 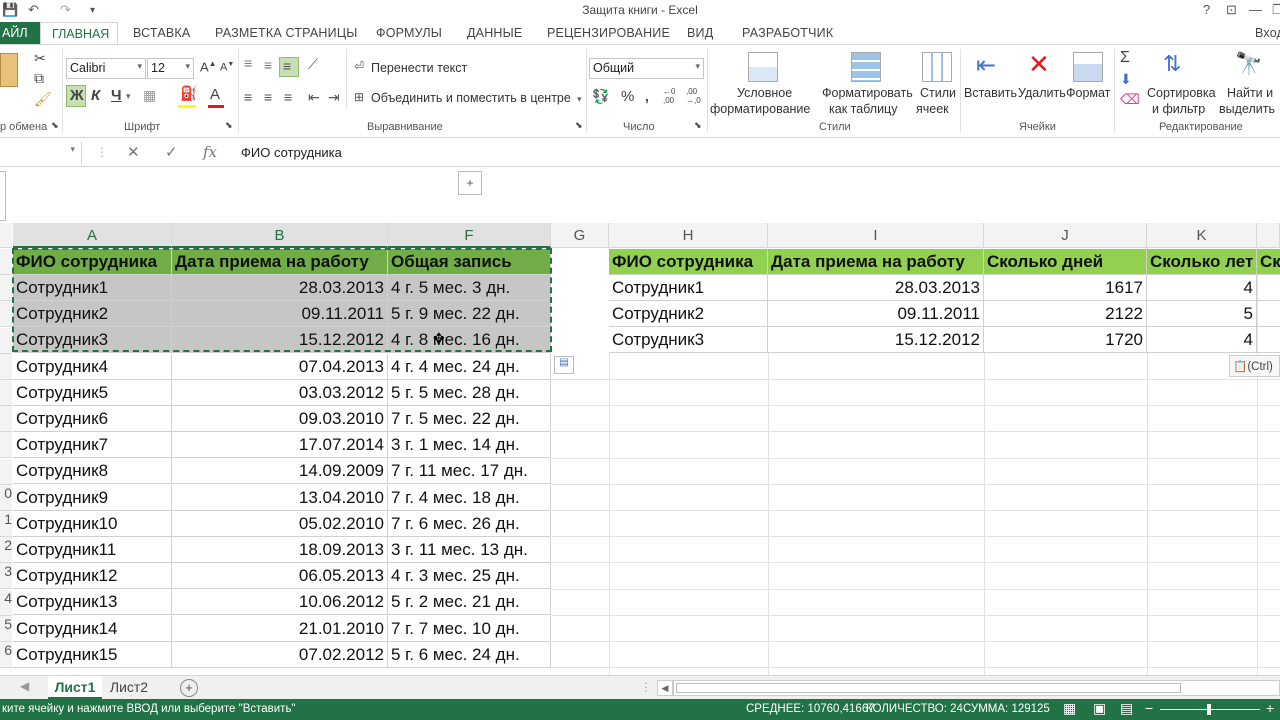 What do you see at coordinates (469, 419) in the screenshot?
I see `cell-total: 7 г. 5 мес. 22 дн.` at bounding box center [469, 419].